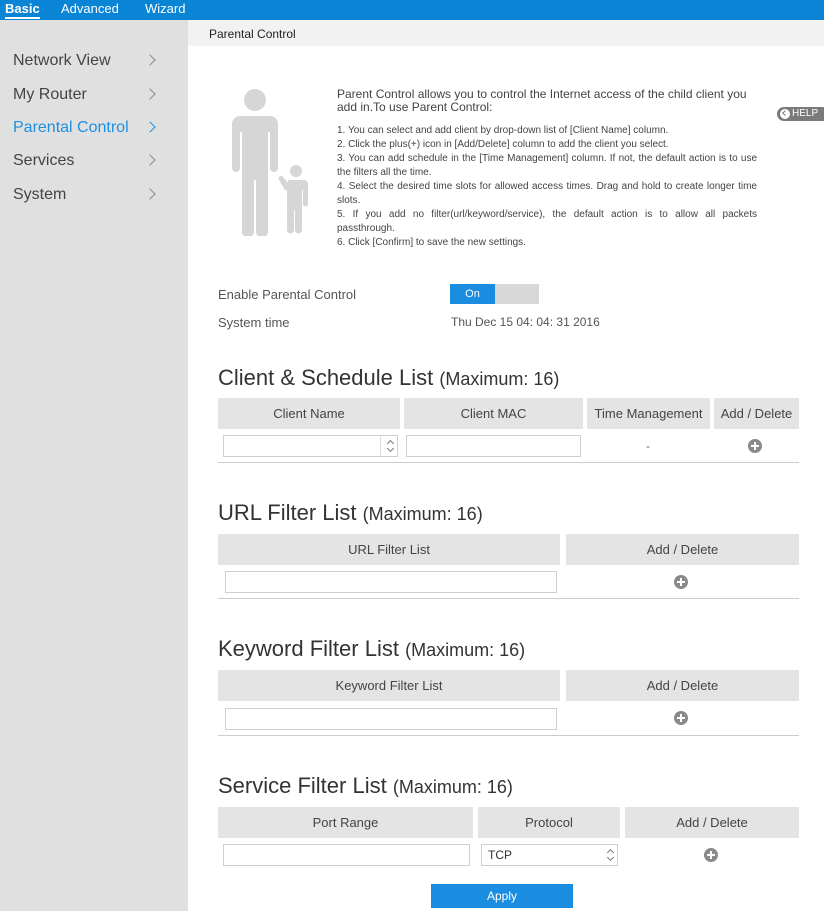 The height and width of the screenshot is (911, 824). What do you see at coordinates (308, 648) in the screenshot?
I see `section-title-text: Keyword Filter List` at bounding box center [308, 648].